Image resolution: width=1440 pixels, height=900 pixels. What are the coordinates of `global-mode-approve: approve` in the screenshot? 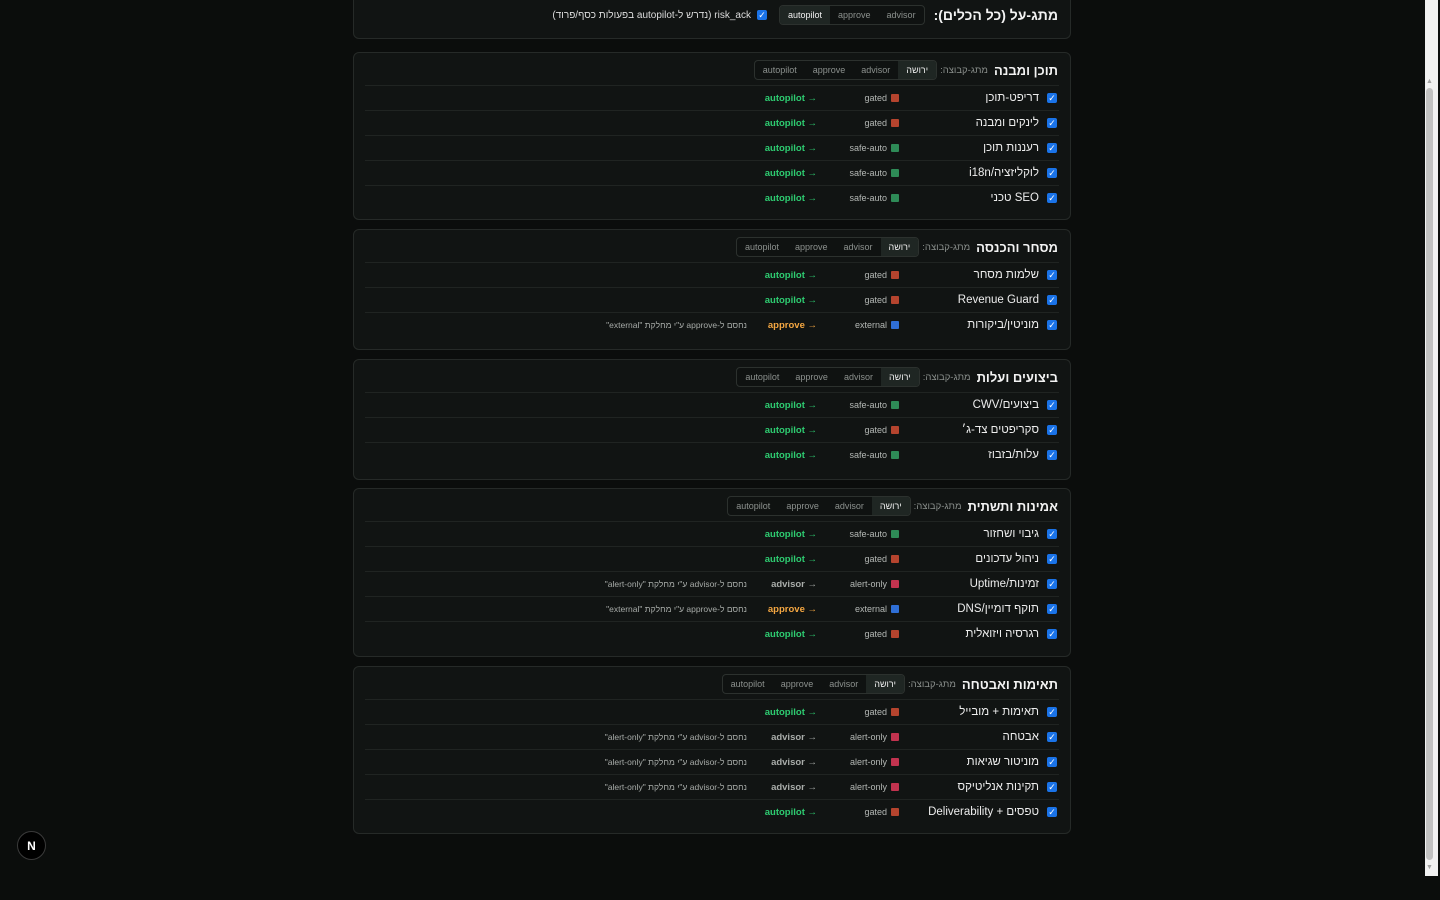 It's located at (854, 15).